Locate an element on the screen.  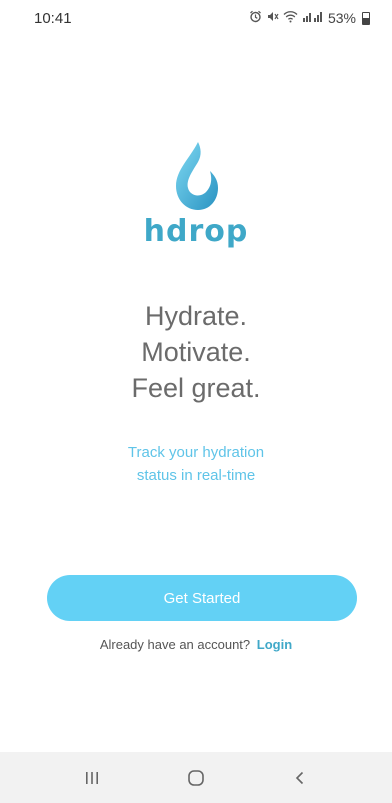
app-logo: hdrop is located at coordinates (196, 194).